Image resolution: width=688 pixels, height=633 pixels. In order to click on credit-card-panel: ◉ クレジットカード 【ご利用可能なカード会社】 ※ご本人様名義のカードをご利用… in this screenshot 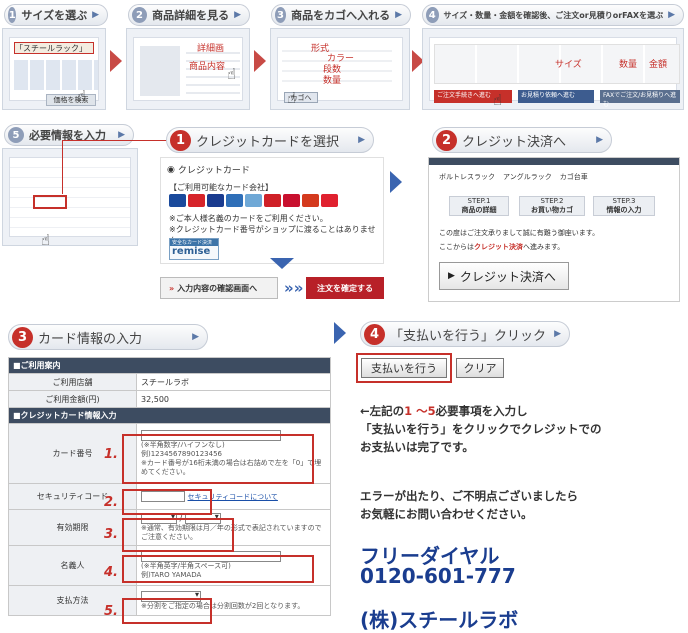, I will do `click(272, 210)`.